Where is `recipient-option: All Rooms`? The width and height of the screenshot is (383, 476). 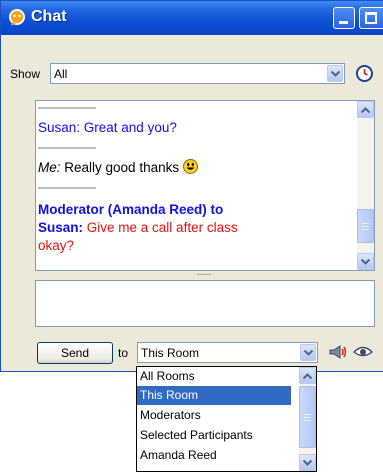
recipient-option: All Rooms is located at coordinates (214, 376).